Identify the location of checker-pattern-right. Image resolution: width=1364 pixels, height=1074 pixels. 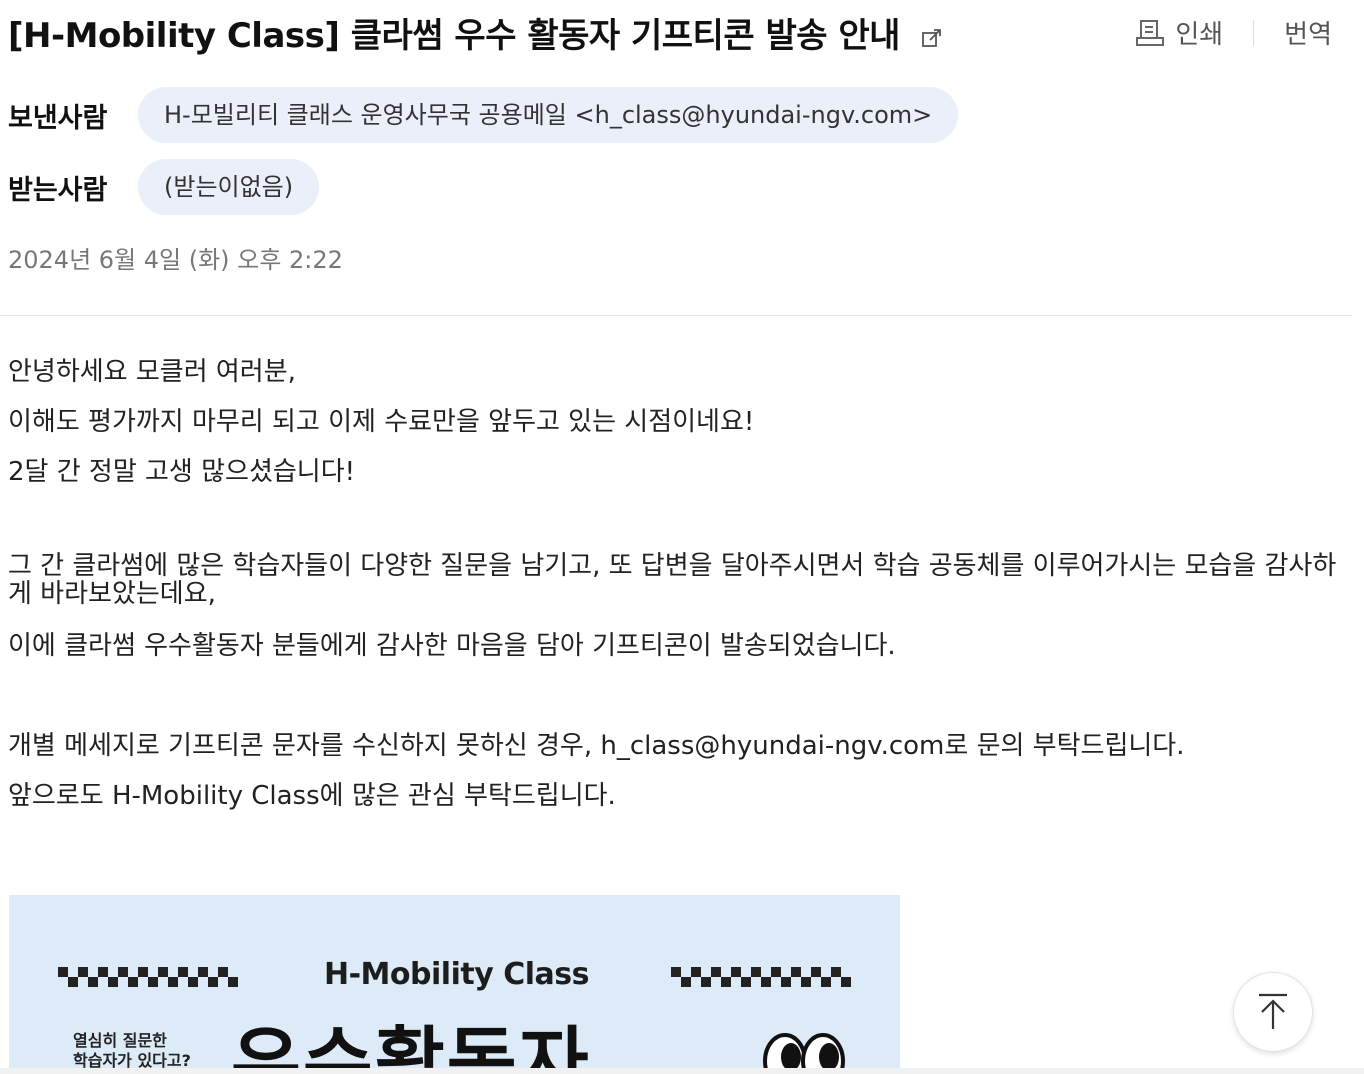
(761, 977).